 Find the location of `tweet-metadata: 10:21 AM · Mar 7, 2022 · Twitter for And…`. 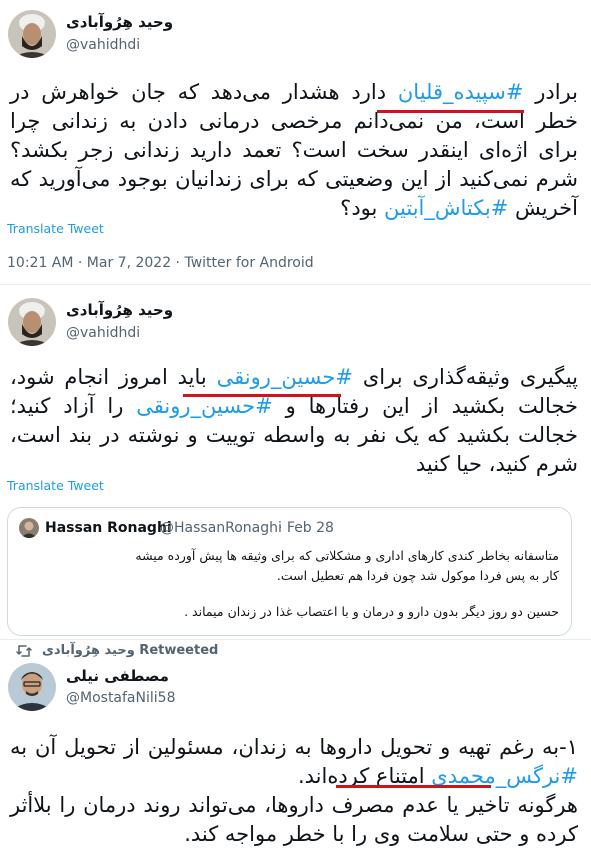

tweet-metadata: 10:21 AM · Mar 7, 2022 · Twitter for And… is located at coordinates (160, 263).